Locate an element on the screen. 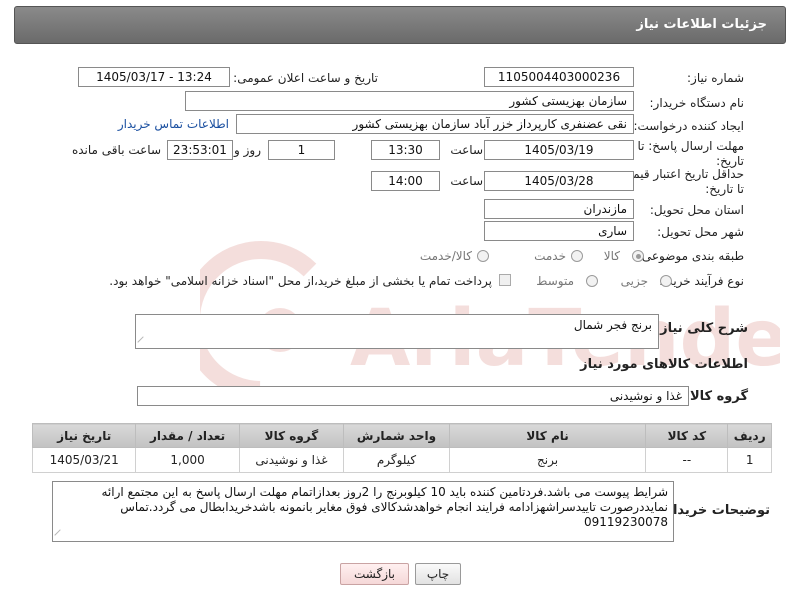 This screenshot has width=788, height=598. need-number-label: شماره نیاز: is located at coordinates (715, 78).